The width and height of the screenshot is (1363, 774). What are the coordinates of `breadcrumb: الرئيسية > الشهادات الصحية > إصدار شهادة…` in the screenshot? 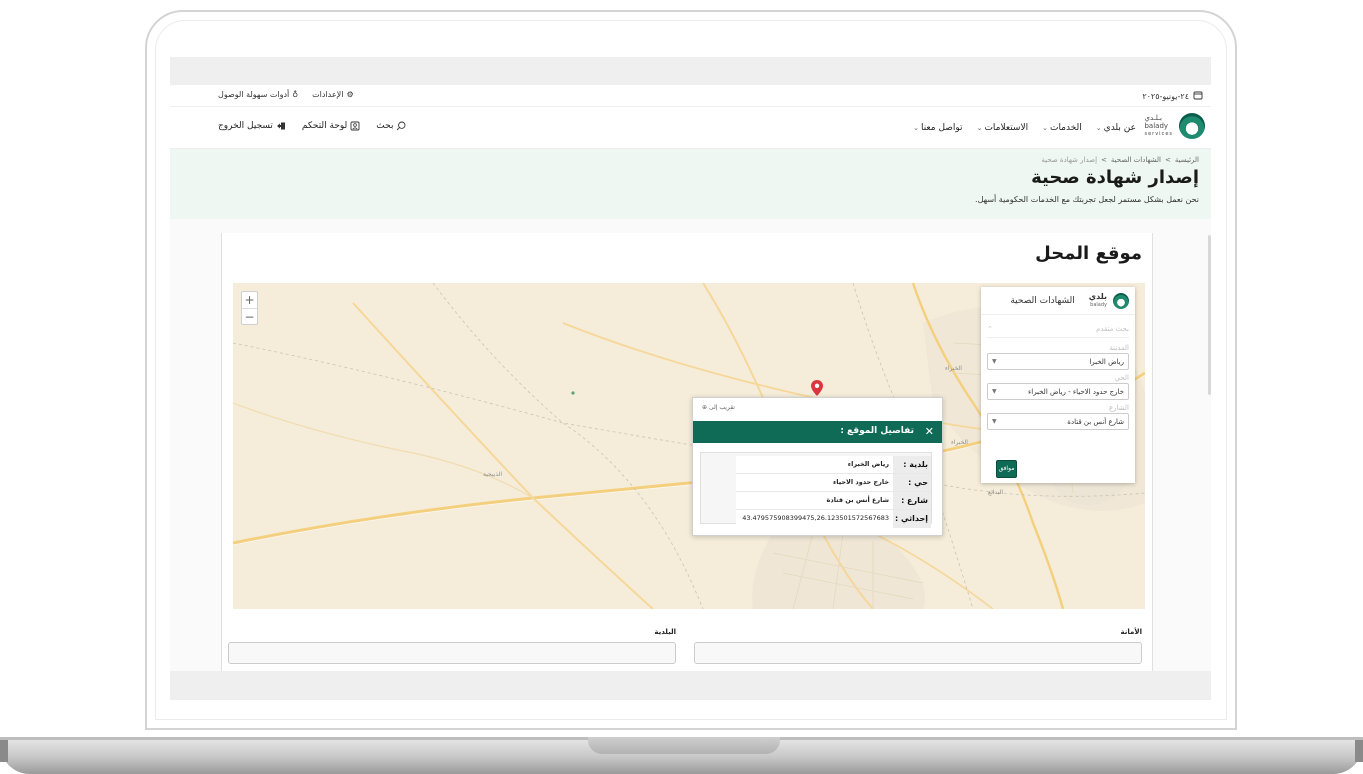 It's located at (1120, 160).